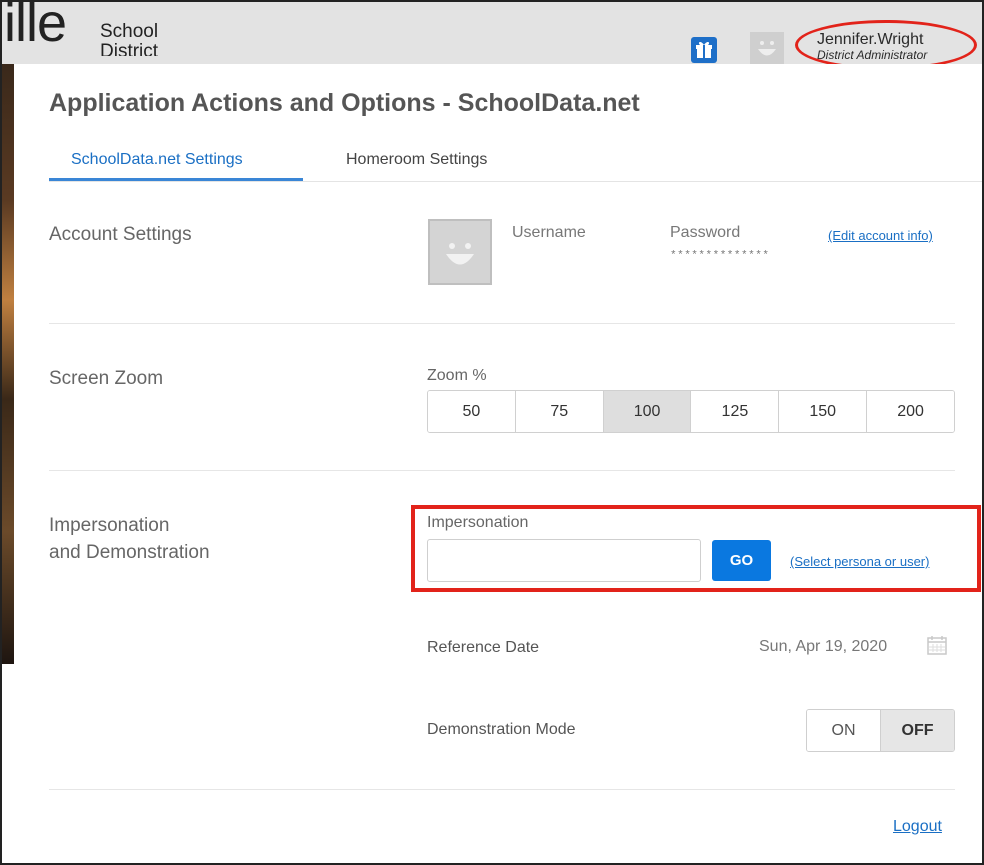 The height and width of the screenshot is (865, 984). I want to click on annotation-rectangle, so click(696, 548).